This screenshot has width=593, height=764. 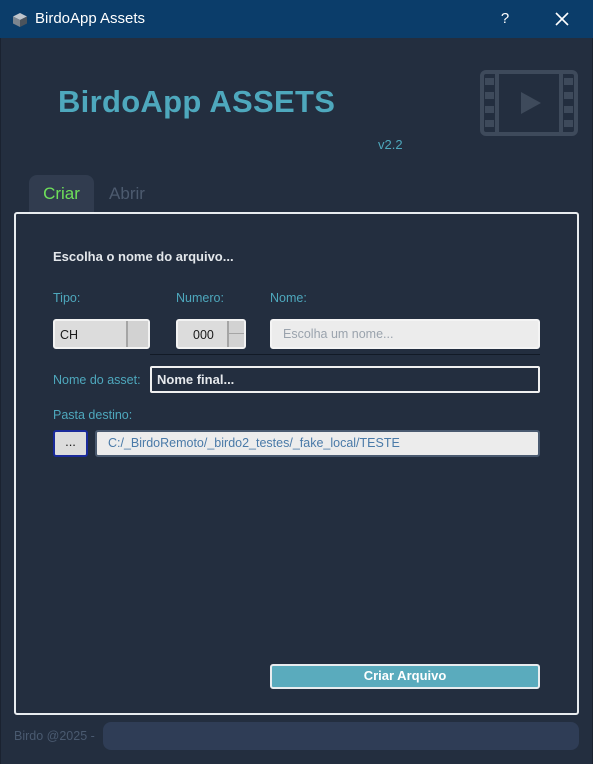 What do you see at coordinates (61, 194) in the screenshot?
I see `tab-criar: Criar` at bounding box center [61, 194].